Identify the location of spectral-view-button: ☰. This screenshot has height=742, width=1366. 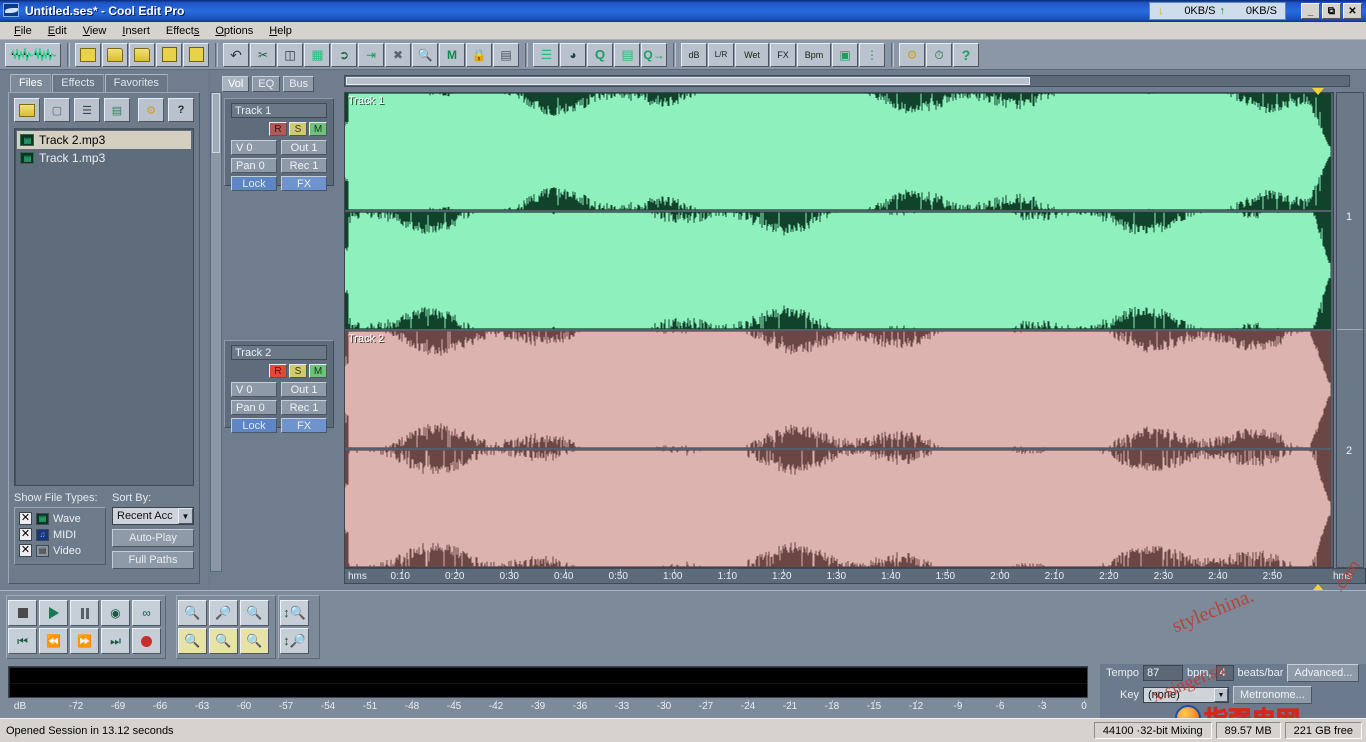
(546, 54).